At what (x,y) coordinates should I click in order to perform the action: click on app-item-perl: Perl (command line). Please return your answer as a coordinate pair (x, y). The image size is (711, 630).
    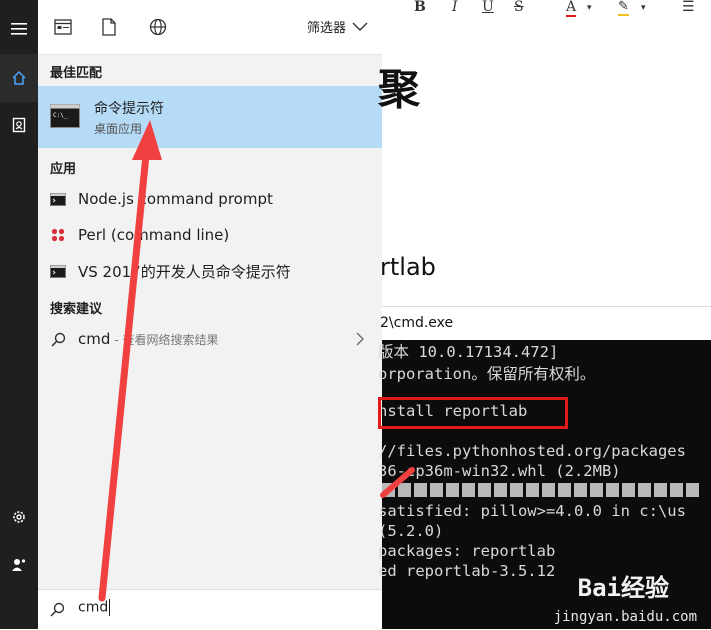
    Looking at the image, I should click on (210, 235).